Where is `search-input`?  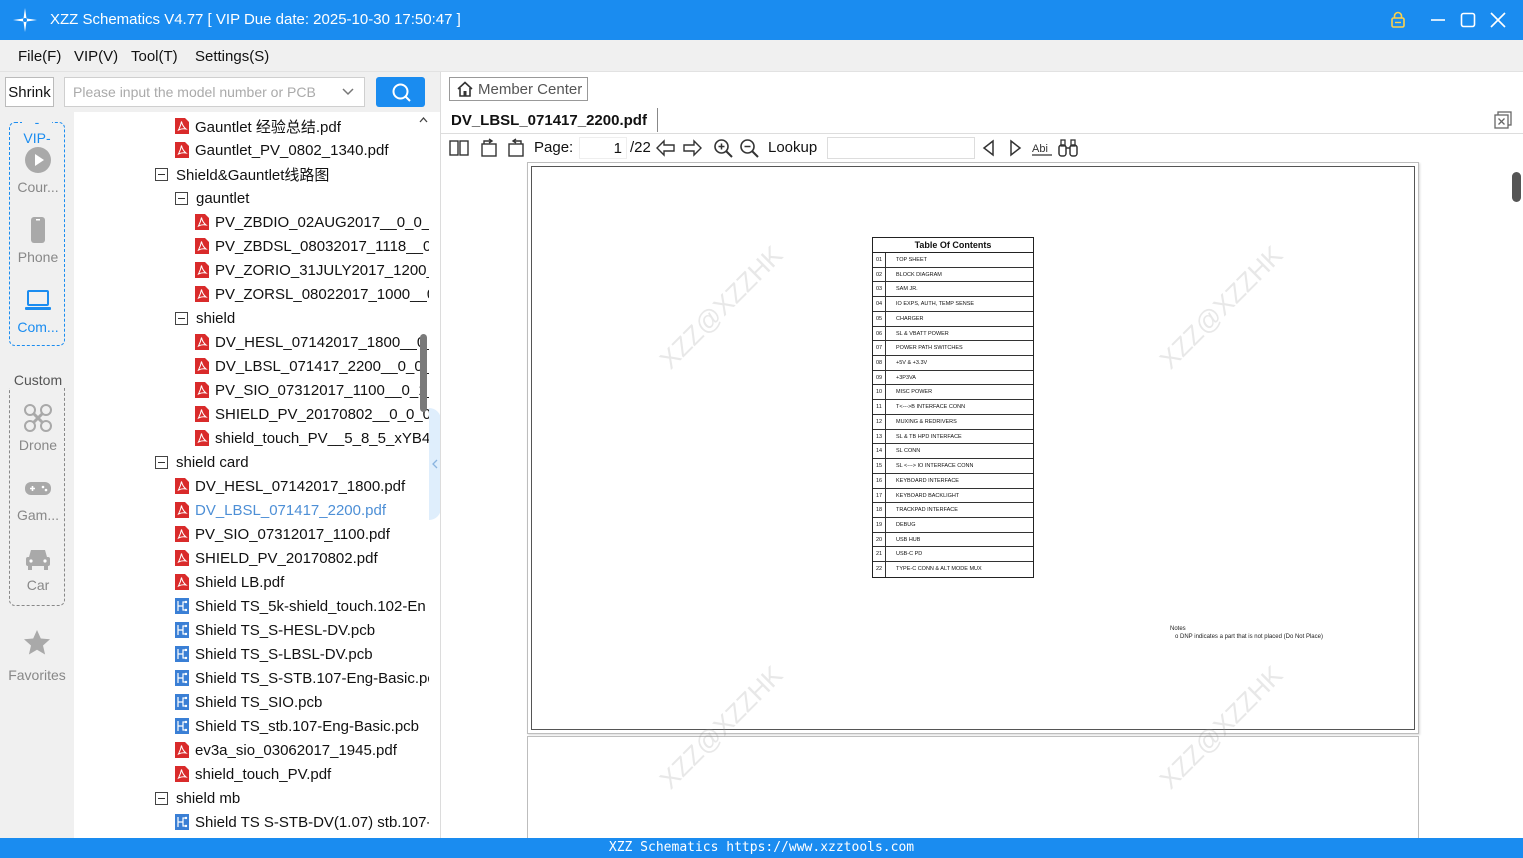 search-input is located at coordinates (214, 92).